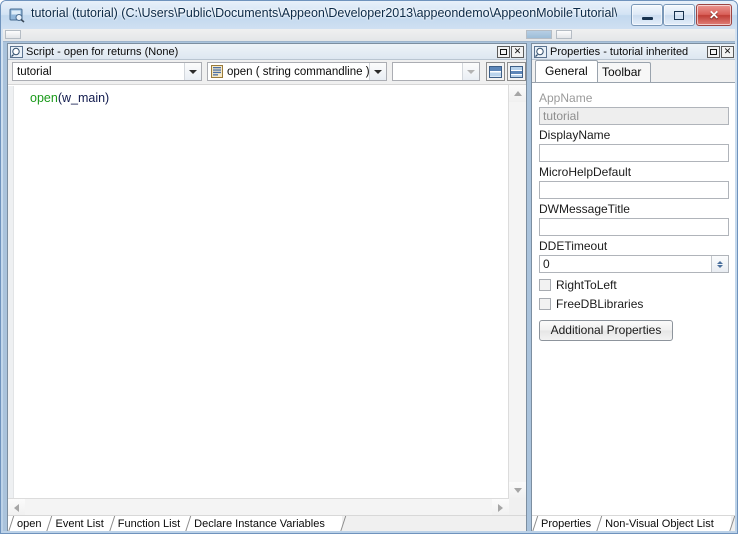  I want to click on displayname-field, so click(634, 153).